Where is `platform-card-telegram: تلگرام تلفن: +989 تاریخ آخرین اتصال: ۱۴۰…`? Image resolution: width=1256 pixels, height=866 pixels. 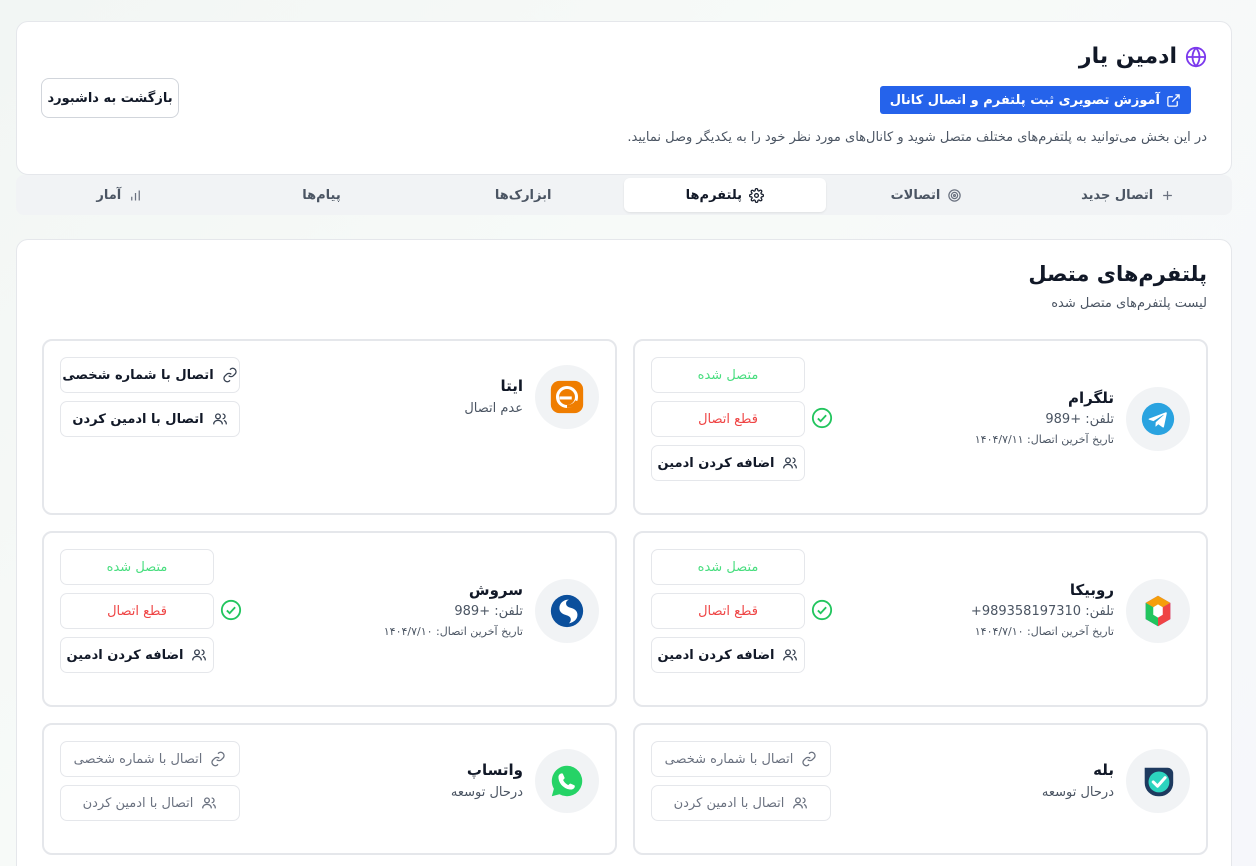 platform-card-telegram: تلگرام تلفن: +989 تاریخ آخرین اتصال: ۱۴۰… is located at coordinates (920, 427).